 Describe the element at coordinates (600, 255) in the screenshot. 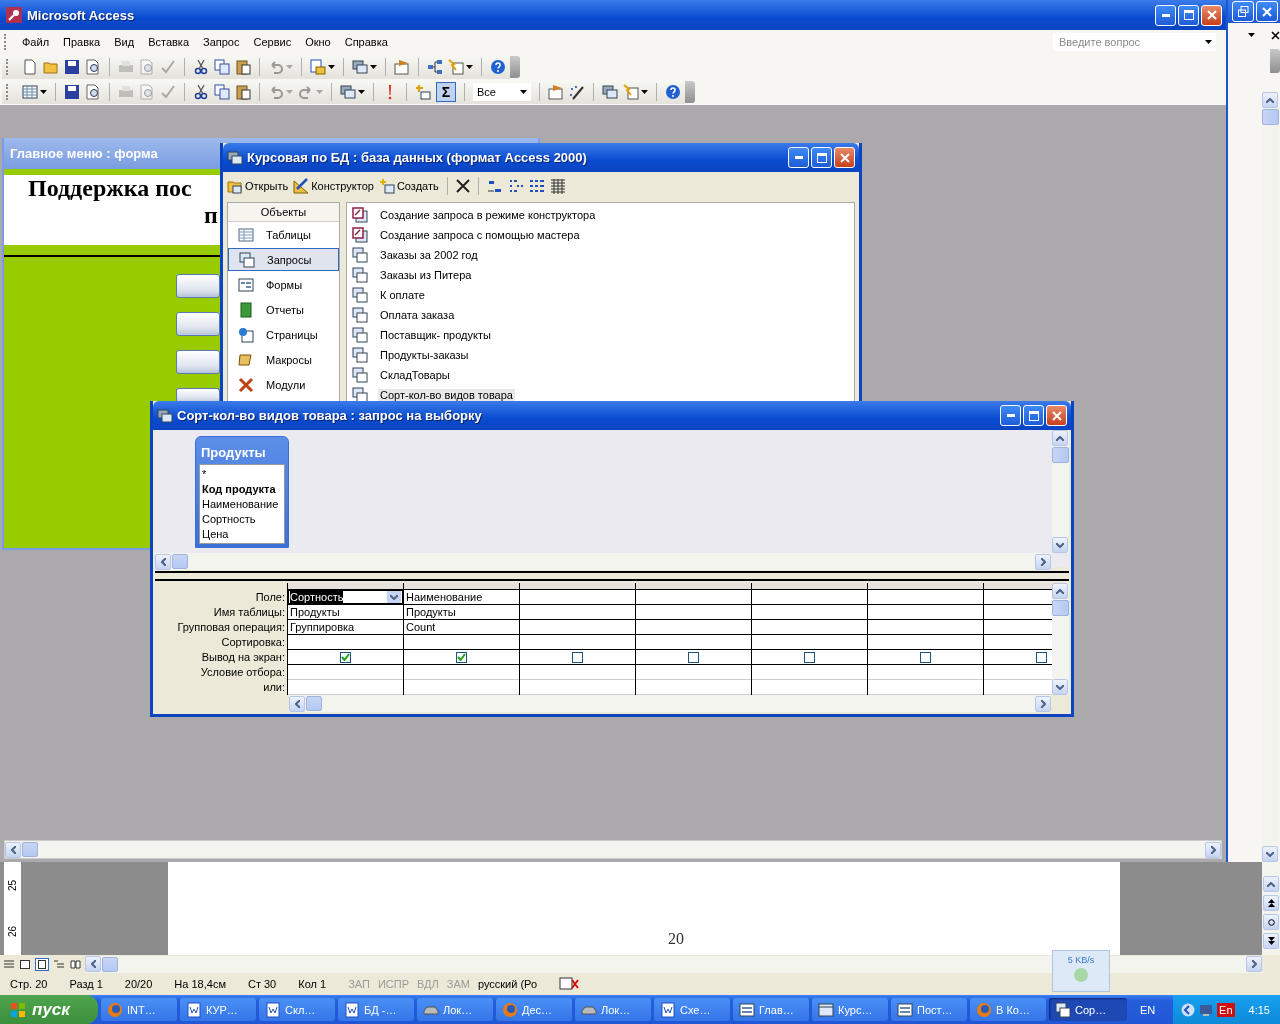

I see `list-item: Заказы за 2002 год` at that location.